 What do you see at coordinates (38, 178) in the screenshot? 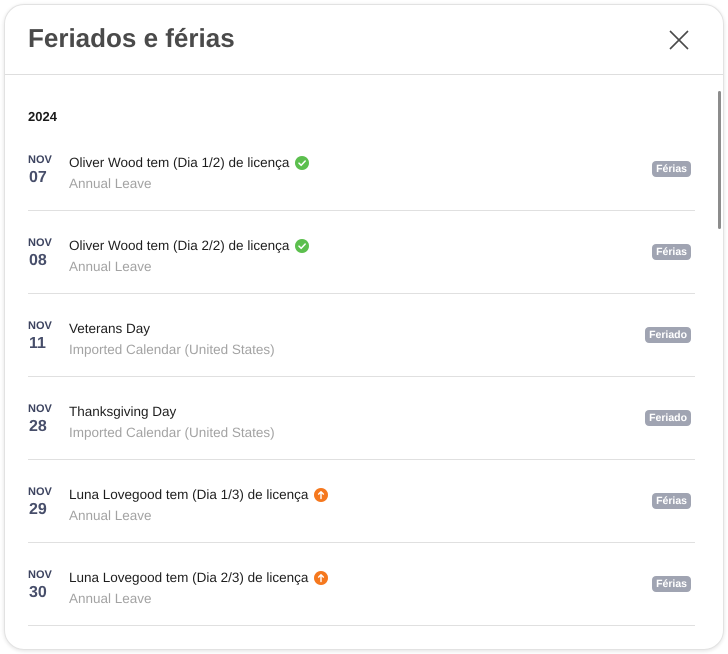
I see `event-day: 07` at bounding box center [38, 178].